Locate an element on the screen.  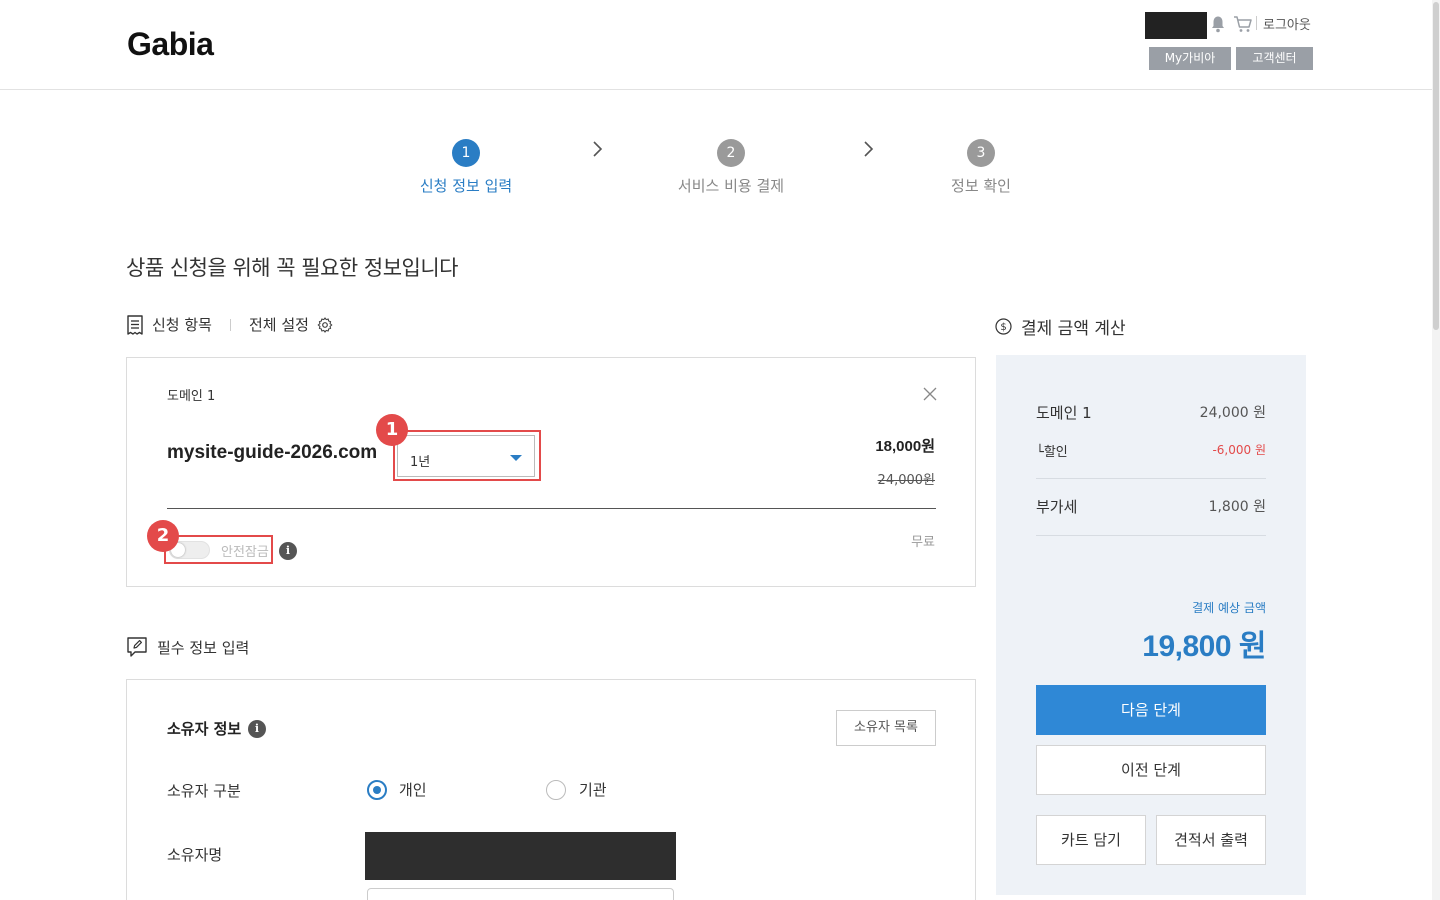
original-price: 24,000원 is located at coordinates (906, 480).